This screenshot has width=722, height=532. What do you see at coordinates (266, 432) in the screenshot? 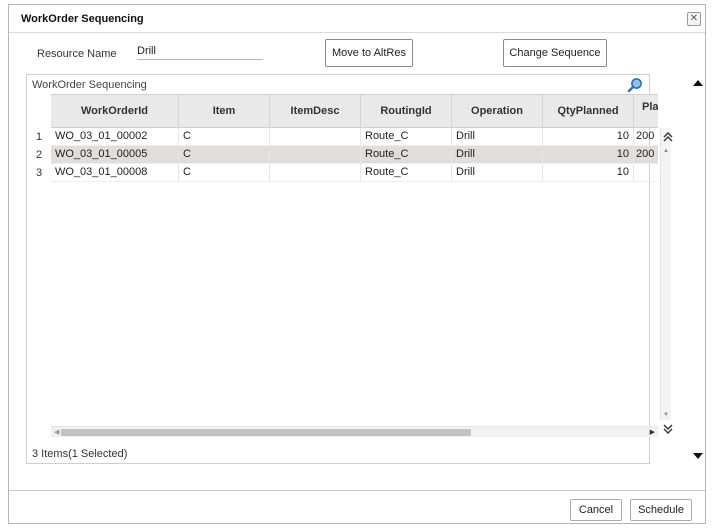
I see `horizontal-scroll-thumb` at bounding box center [266, 432].